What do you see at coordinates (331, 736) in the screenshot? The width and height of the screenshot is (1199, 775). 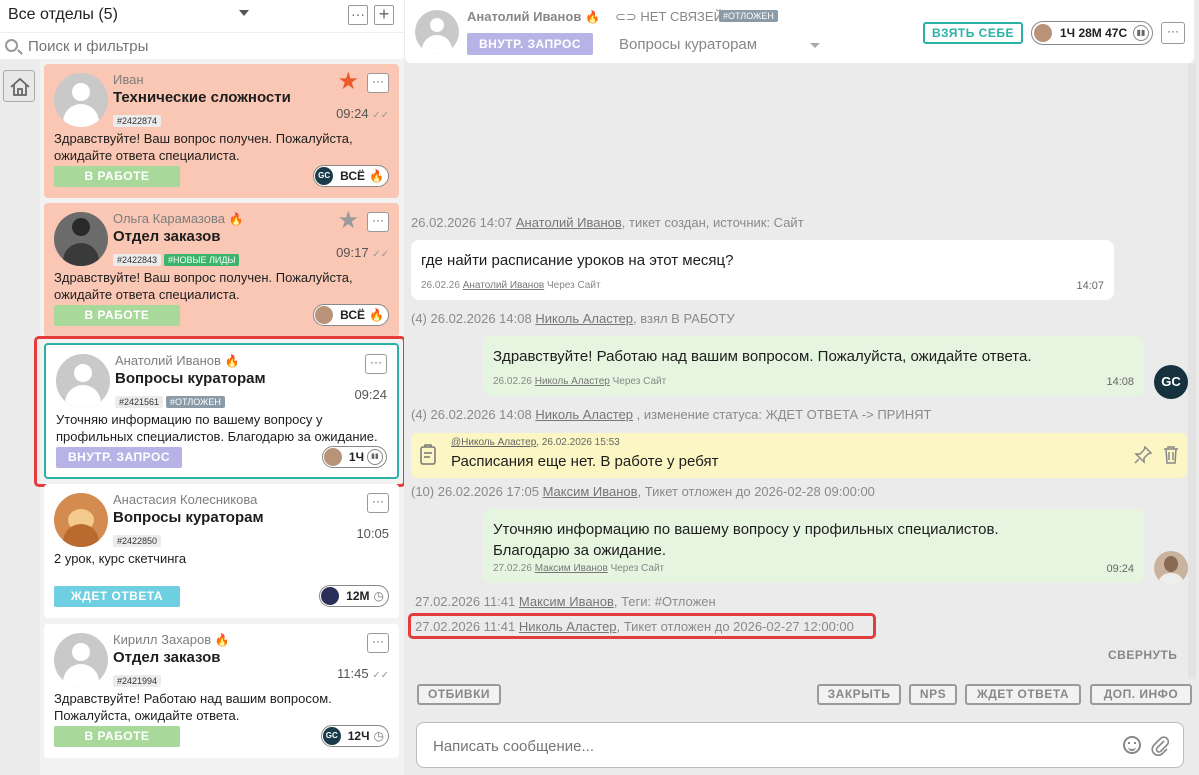 I see `assignee-avatar: GC` at bounding box center [331, 736].